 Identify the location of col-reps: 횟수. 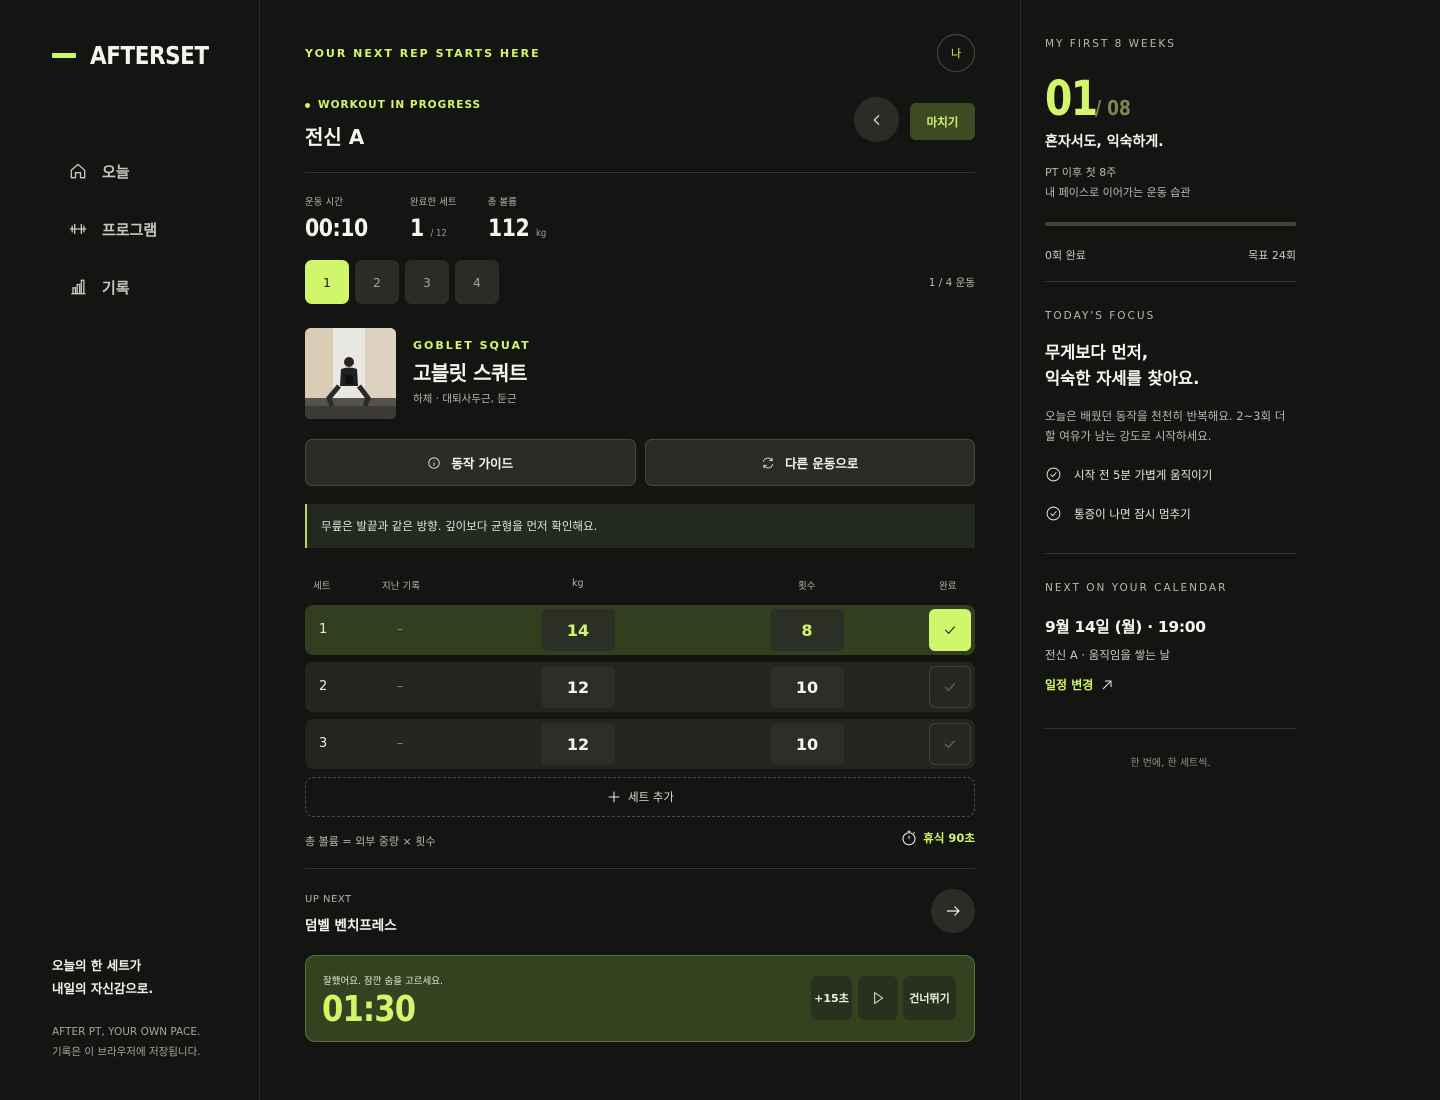
(807, 586).